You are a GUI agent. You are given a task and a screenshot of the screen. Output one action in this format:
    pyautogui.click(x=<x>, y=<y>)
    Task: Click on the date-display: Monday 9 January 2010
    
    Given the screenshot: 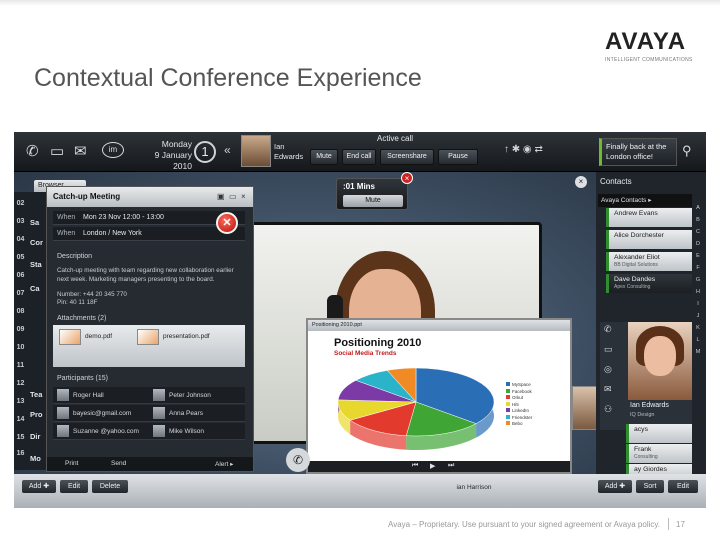 What is the action you would take?
    pyautogui.click(x=173, y=155)
    